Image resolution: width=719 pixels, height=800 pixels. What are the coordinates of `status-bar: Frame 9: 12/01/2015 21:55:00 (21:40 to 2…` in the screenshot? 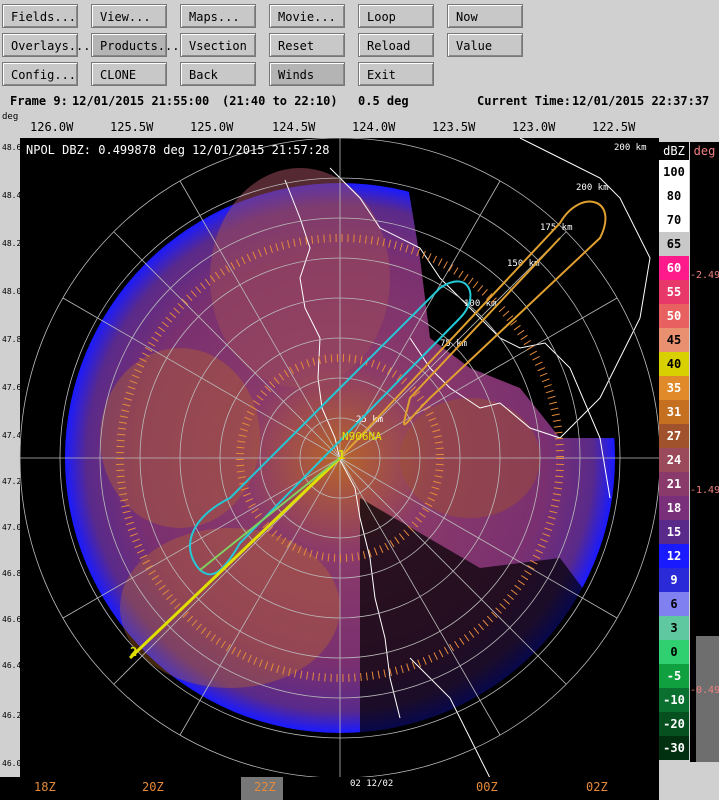 It's located at (359, 101).